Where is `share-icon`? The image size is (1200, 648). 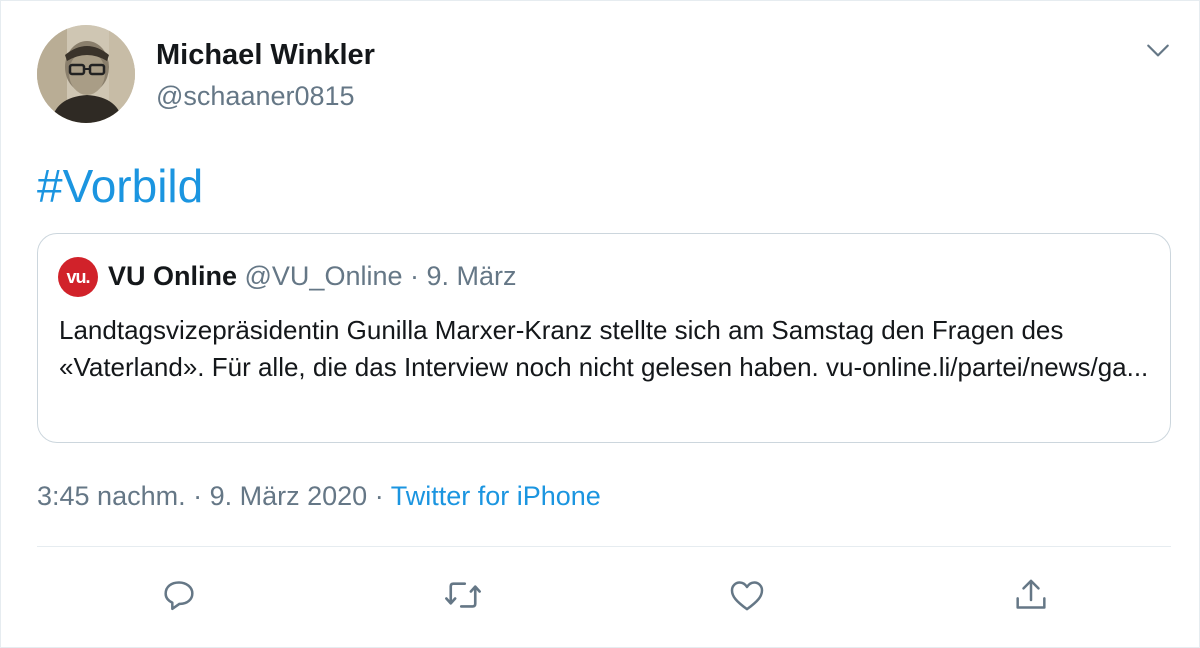
share-icon is located at coordinates (1031, 594).